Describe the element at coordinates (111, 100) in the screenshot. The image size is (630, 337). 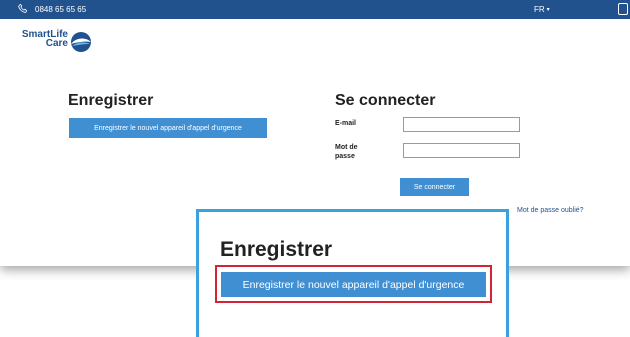
I see `register-heading: Enregistrer` at that location.